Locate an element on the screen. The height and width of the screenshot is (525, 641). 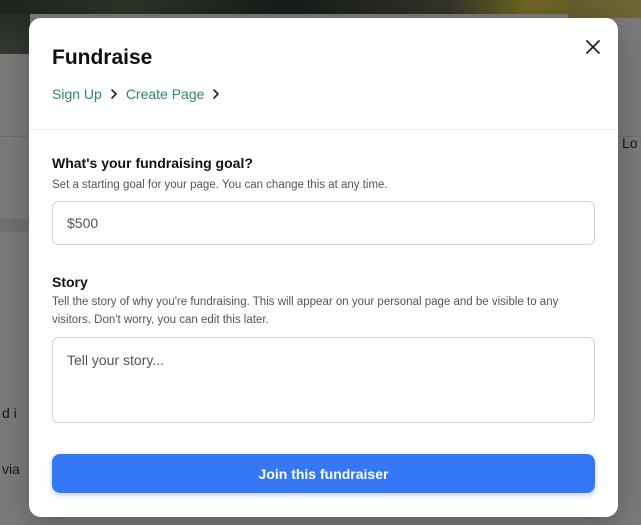
breadcrumb: Sign Up Create Page is located at coordinates (140, 94).